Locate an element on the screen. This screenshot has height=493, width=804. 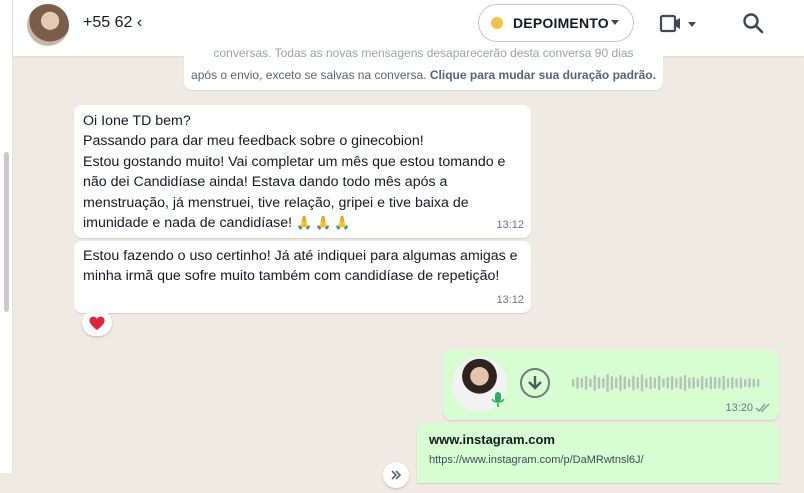
scrollbar-thumb is located at coordinates (6, 232).